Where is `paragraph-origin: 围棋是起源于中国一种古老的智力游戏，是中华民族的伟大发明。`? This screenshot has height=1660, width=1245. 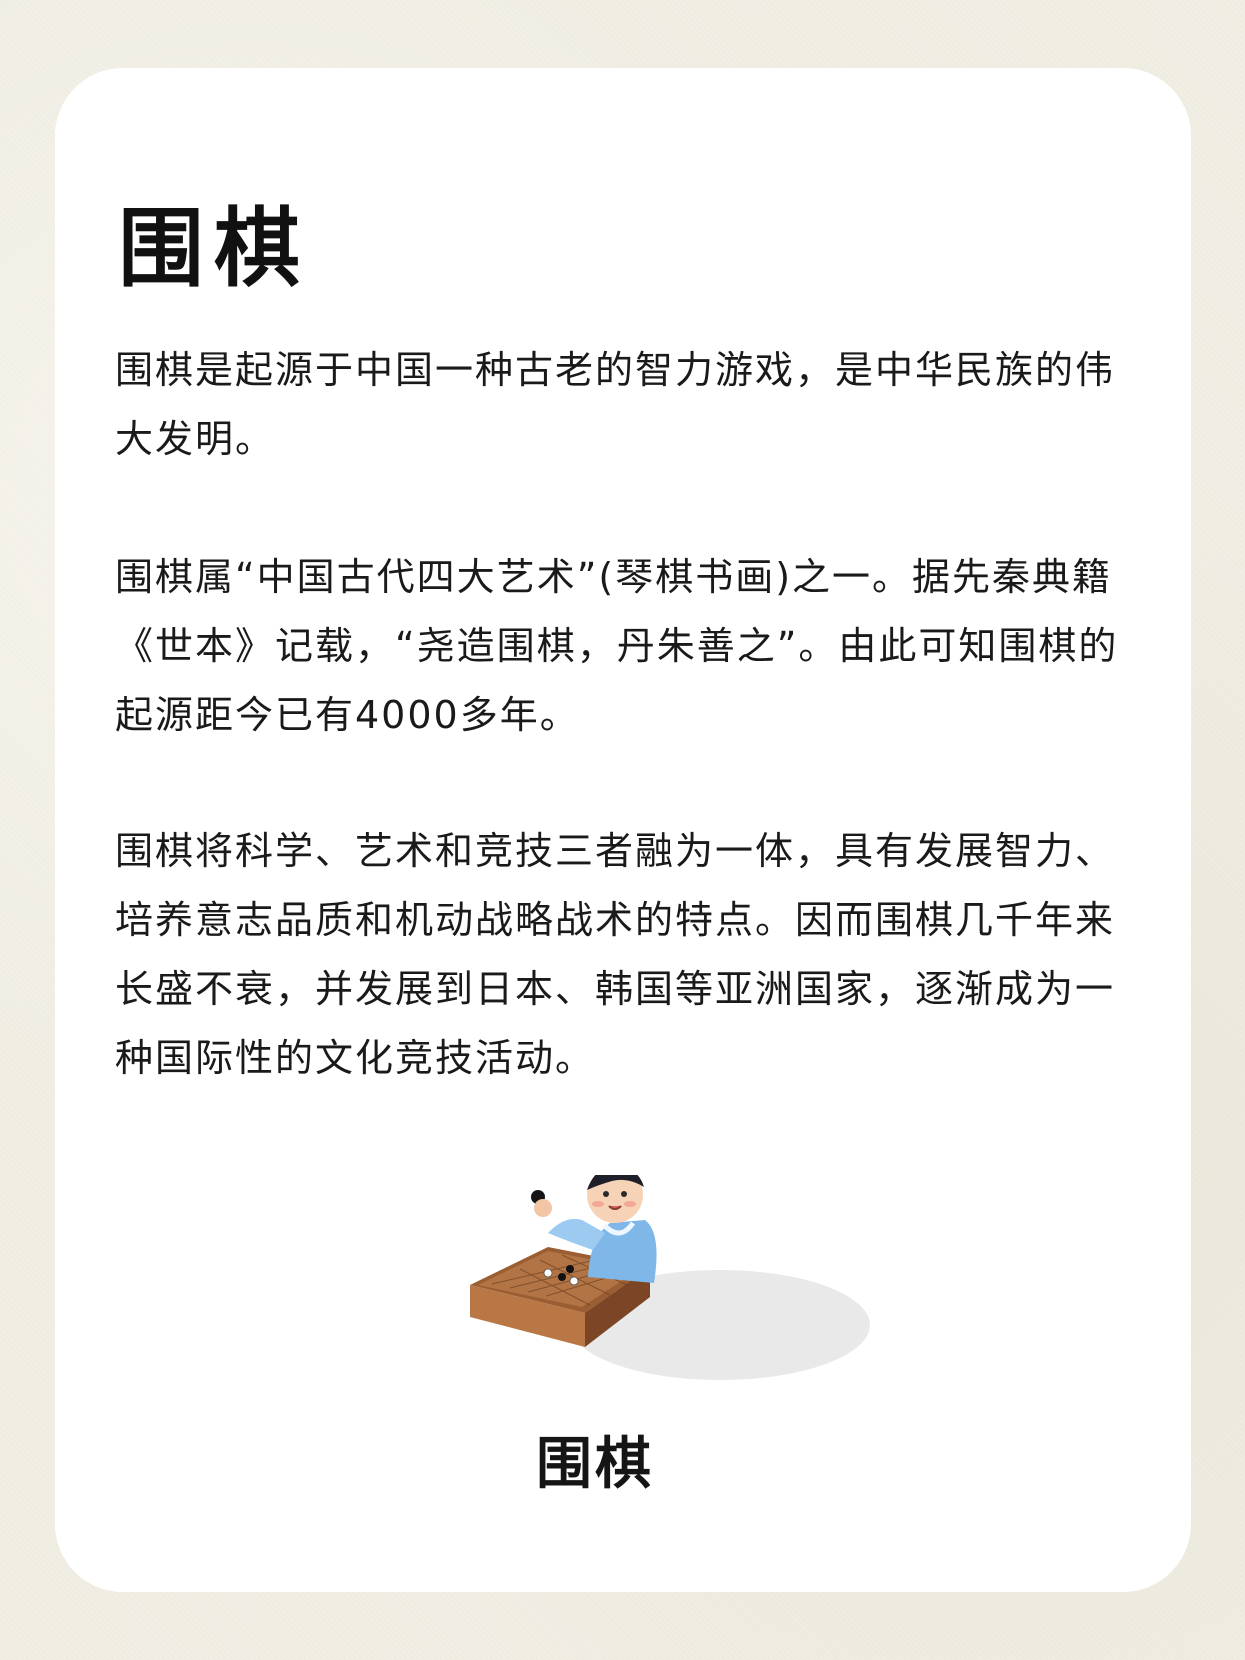 paragraph-origin: 围棋是起源于中国一种古老的智力游戏，是中华民族的伟大发明。 is located at coordinates (615, 404).